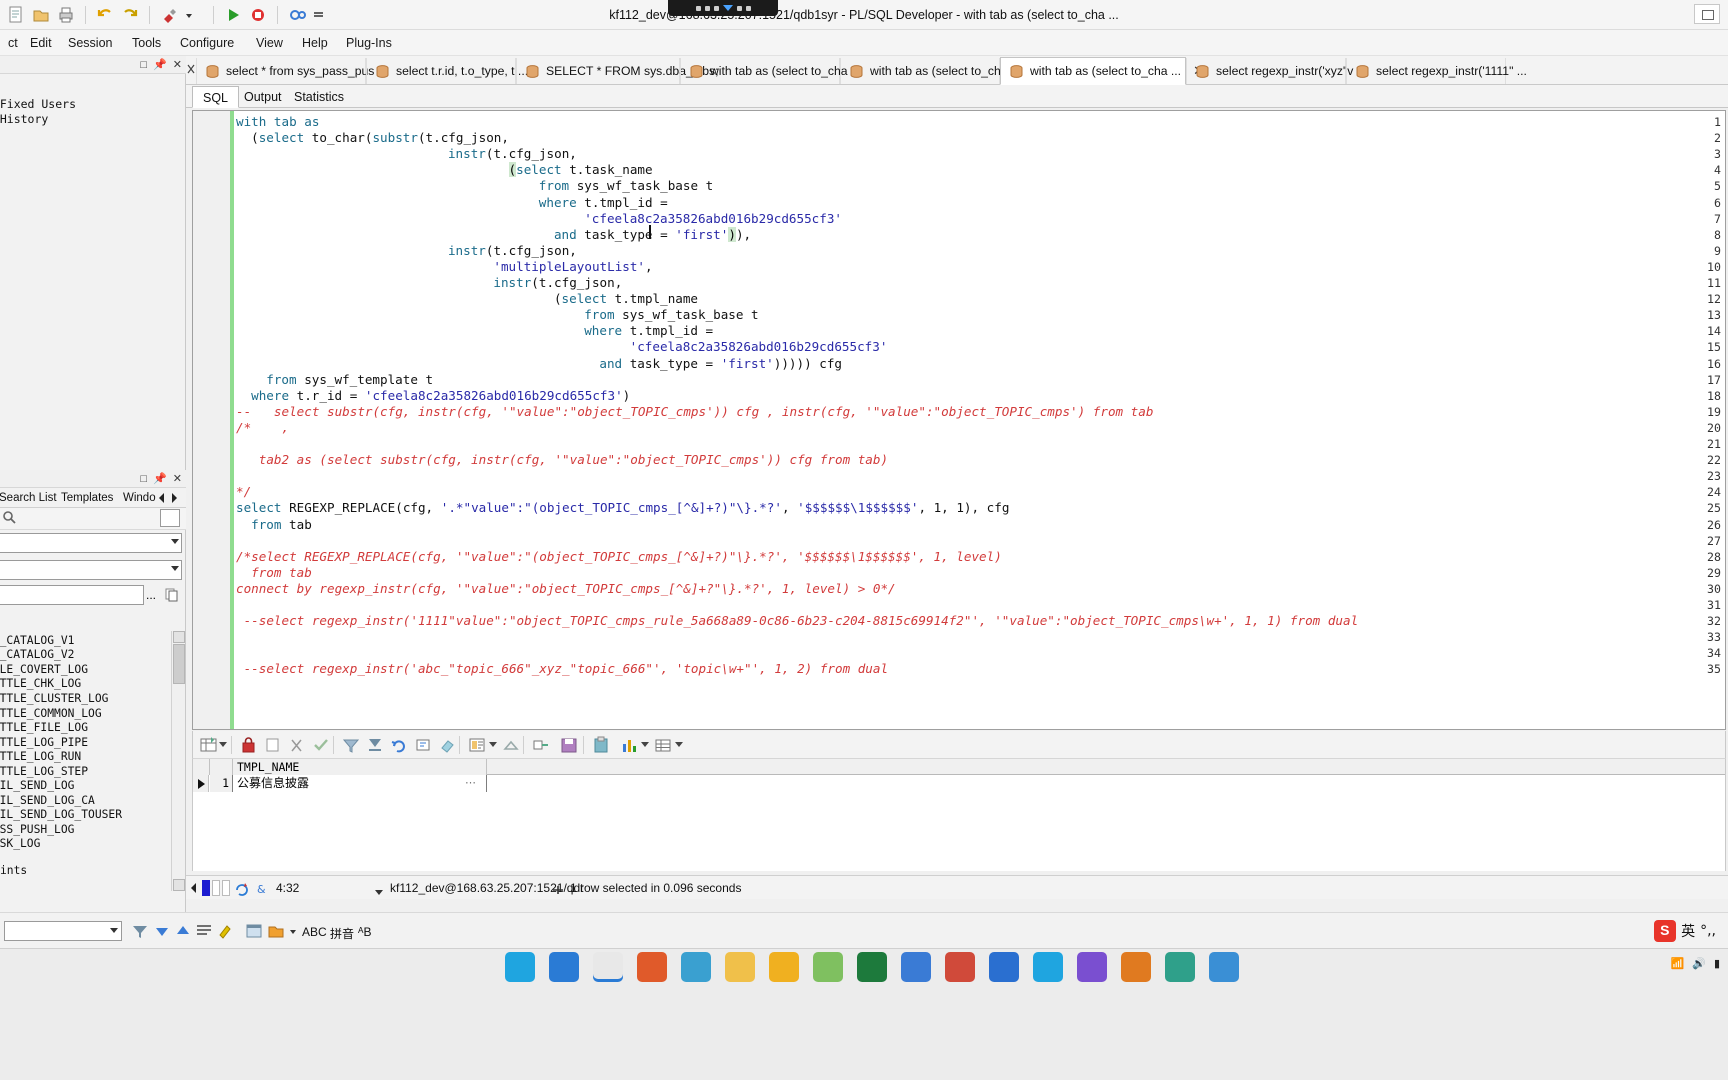 Image resolution: width=1728 pixels, height=1080 pixels. What do you see at coordinates (652, 234) in the screenshot?
I see `code-line: and task_type = 'first')),` at bounding box center [652, 234].